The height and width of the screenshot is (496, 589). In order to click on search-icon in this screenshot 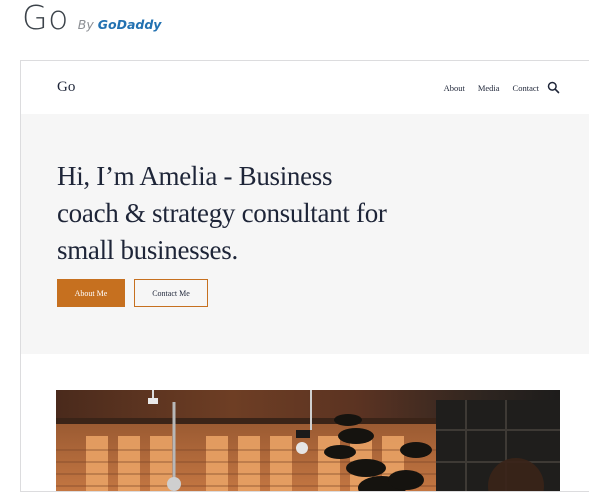, I will do `click(553, 87)`.